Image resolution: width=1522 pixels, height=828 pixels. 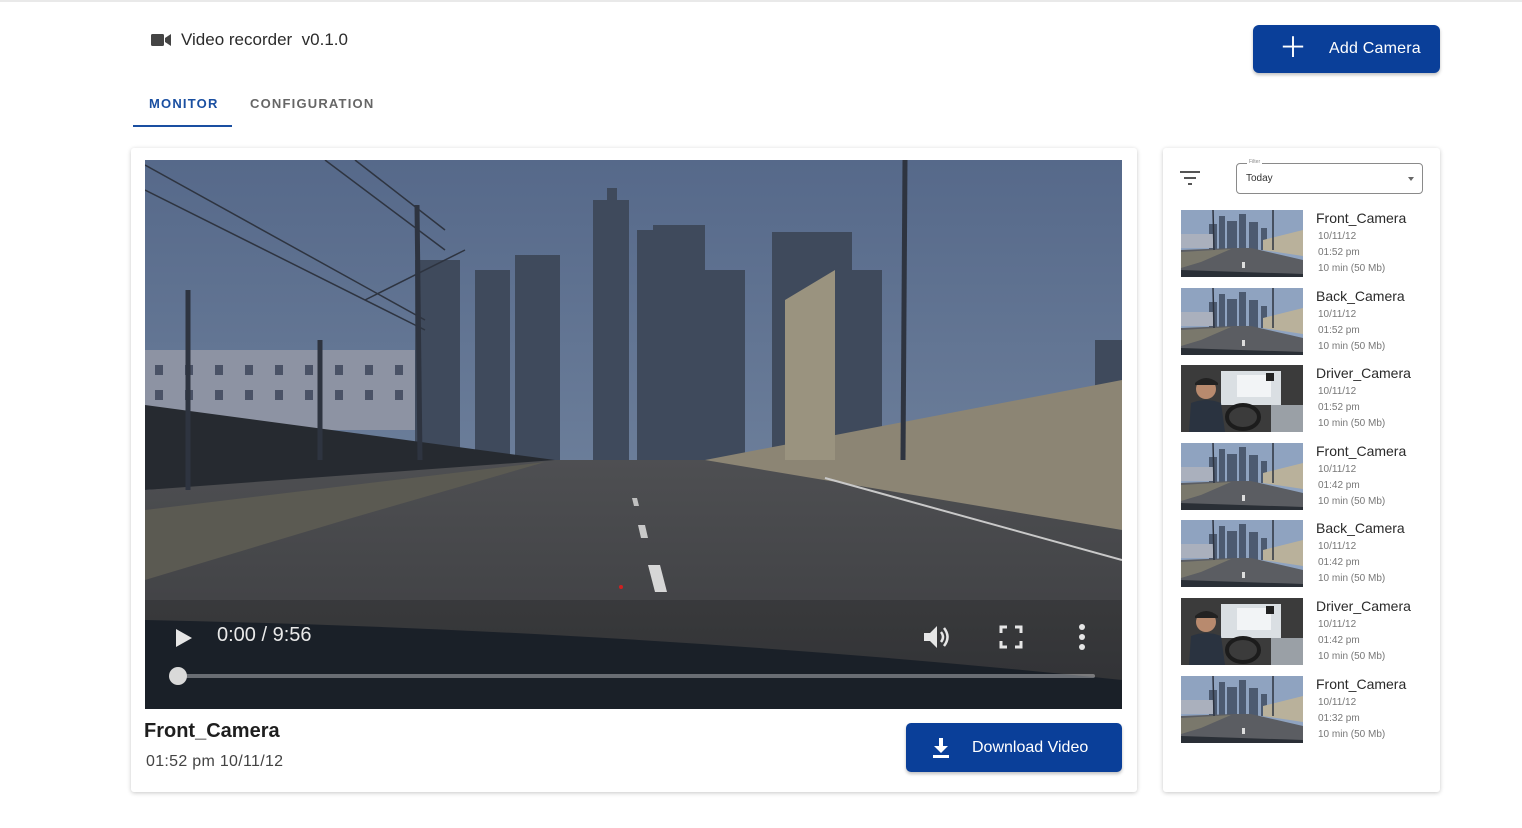 I want to click on seek-bar, so click(x=634, y=676).